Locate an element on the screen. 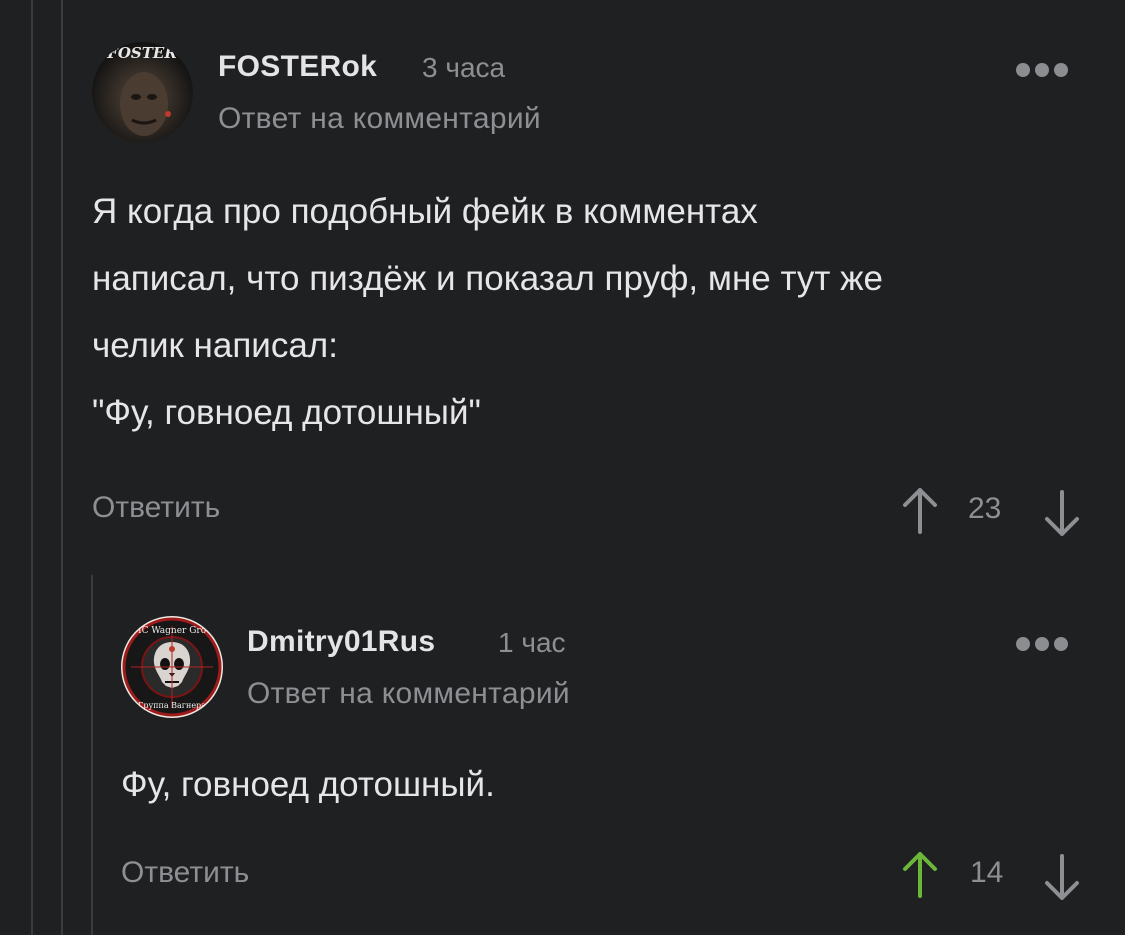  thread-line-outer is located at coordinates (32, 467).